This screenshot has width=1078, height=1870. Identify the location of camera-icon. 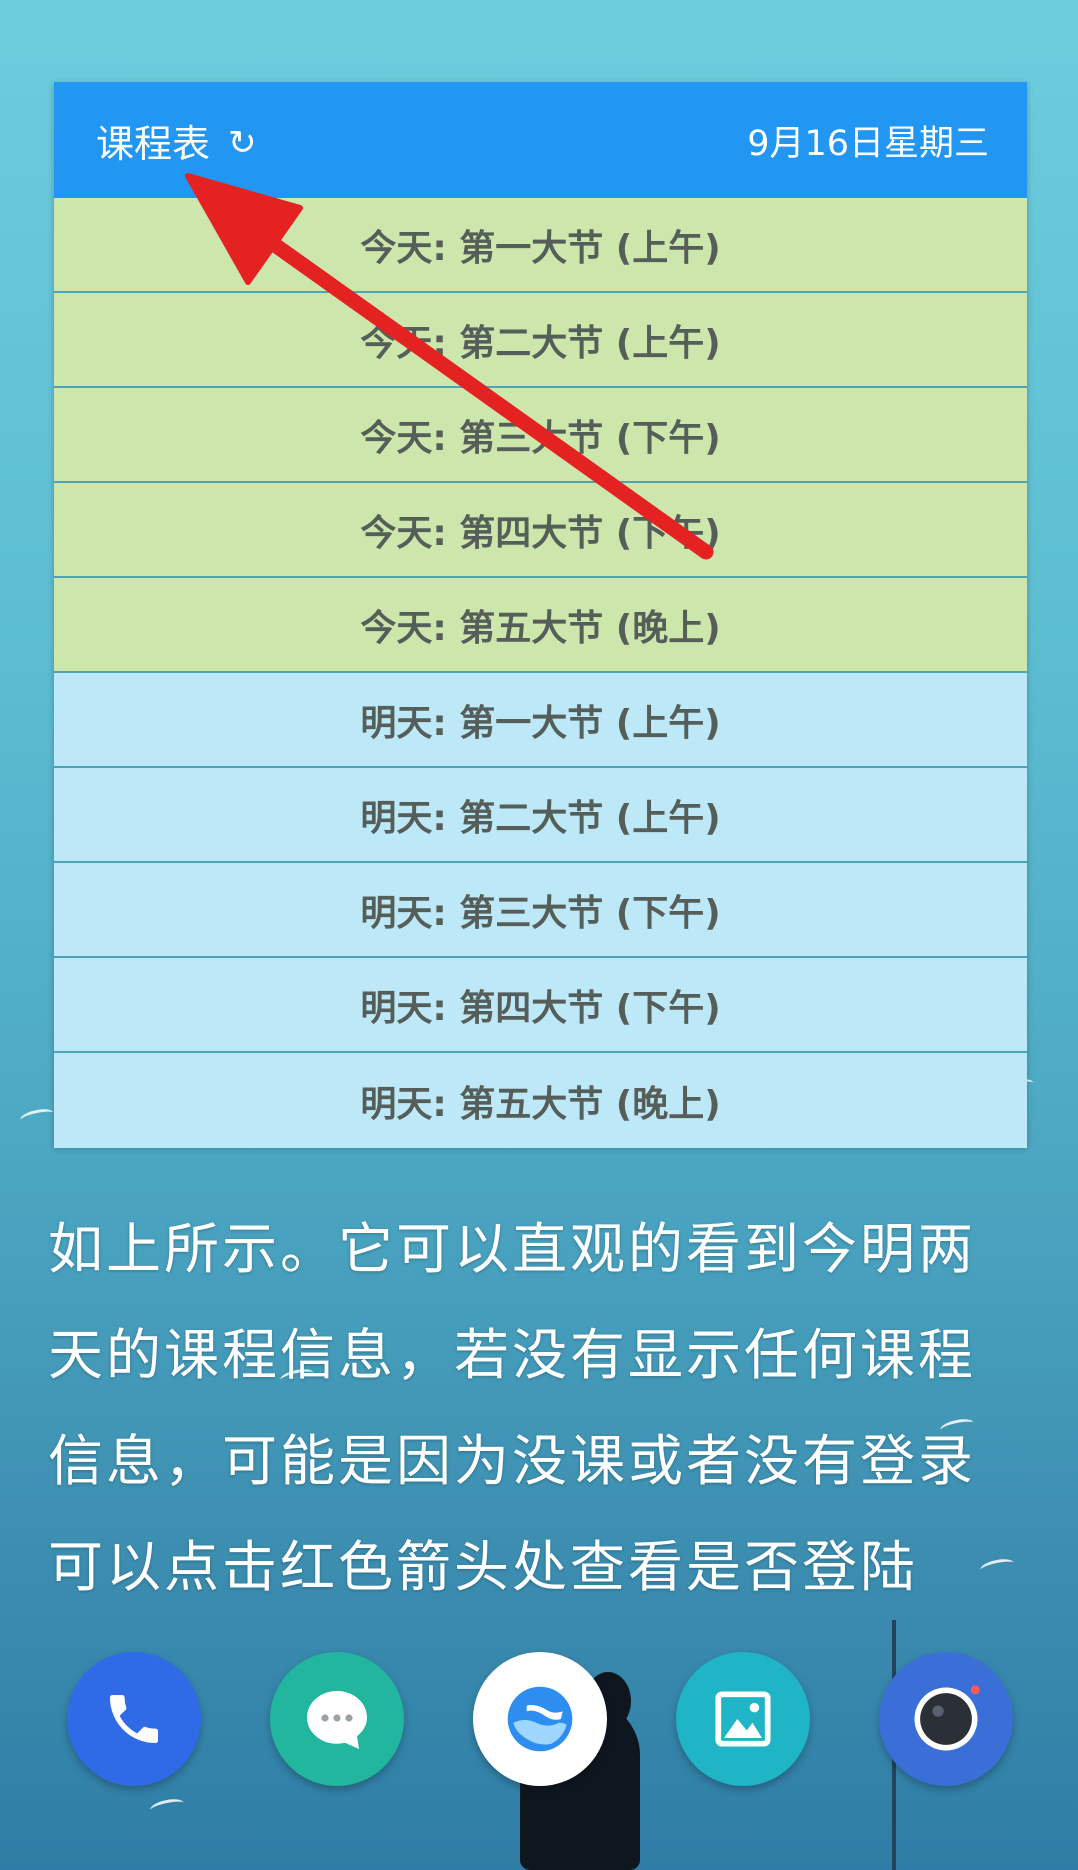
(947, 1718).